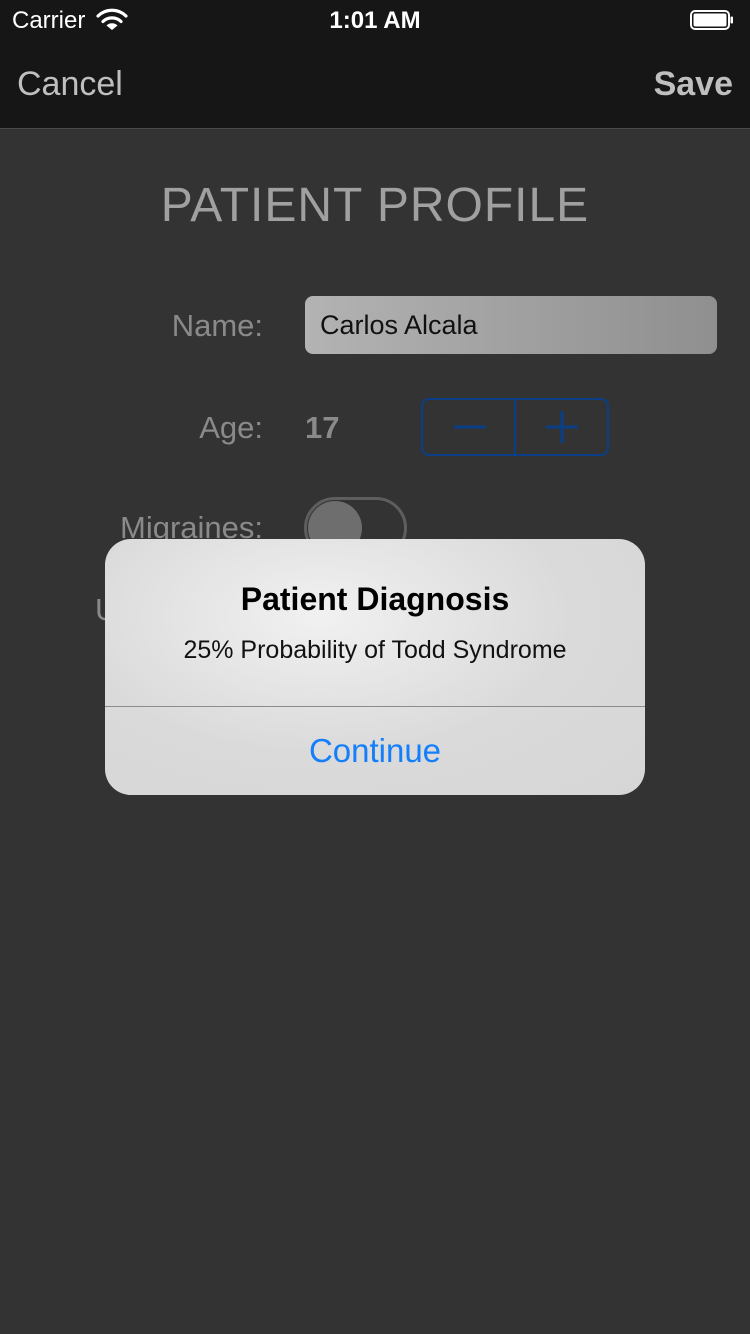 This screenshot has height=1334, width=750. Describe the element at coordinates (375, 599) in the screenshot. I see `alert-title: Patient Diagnosis` at that location.